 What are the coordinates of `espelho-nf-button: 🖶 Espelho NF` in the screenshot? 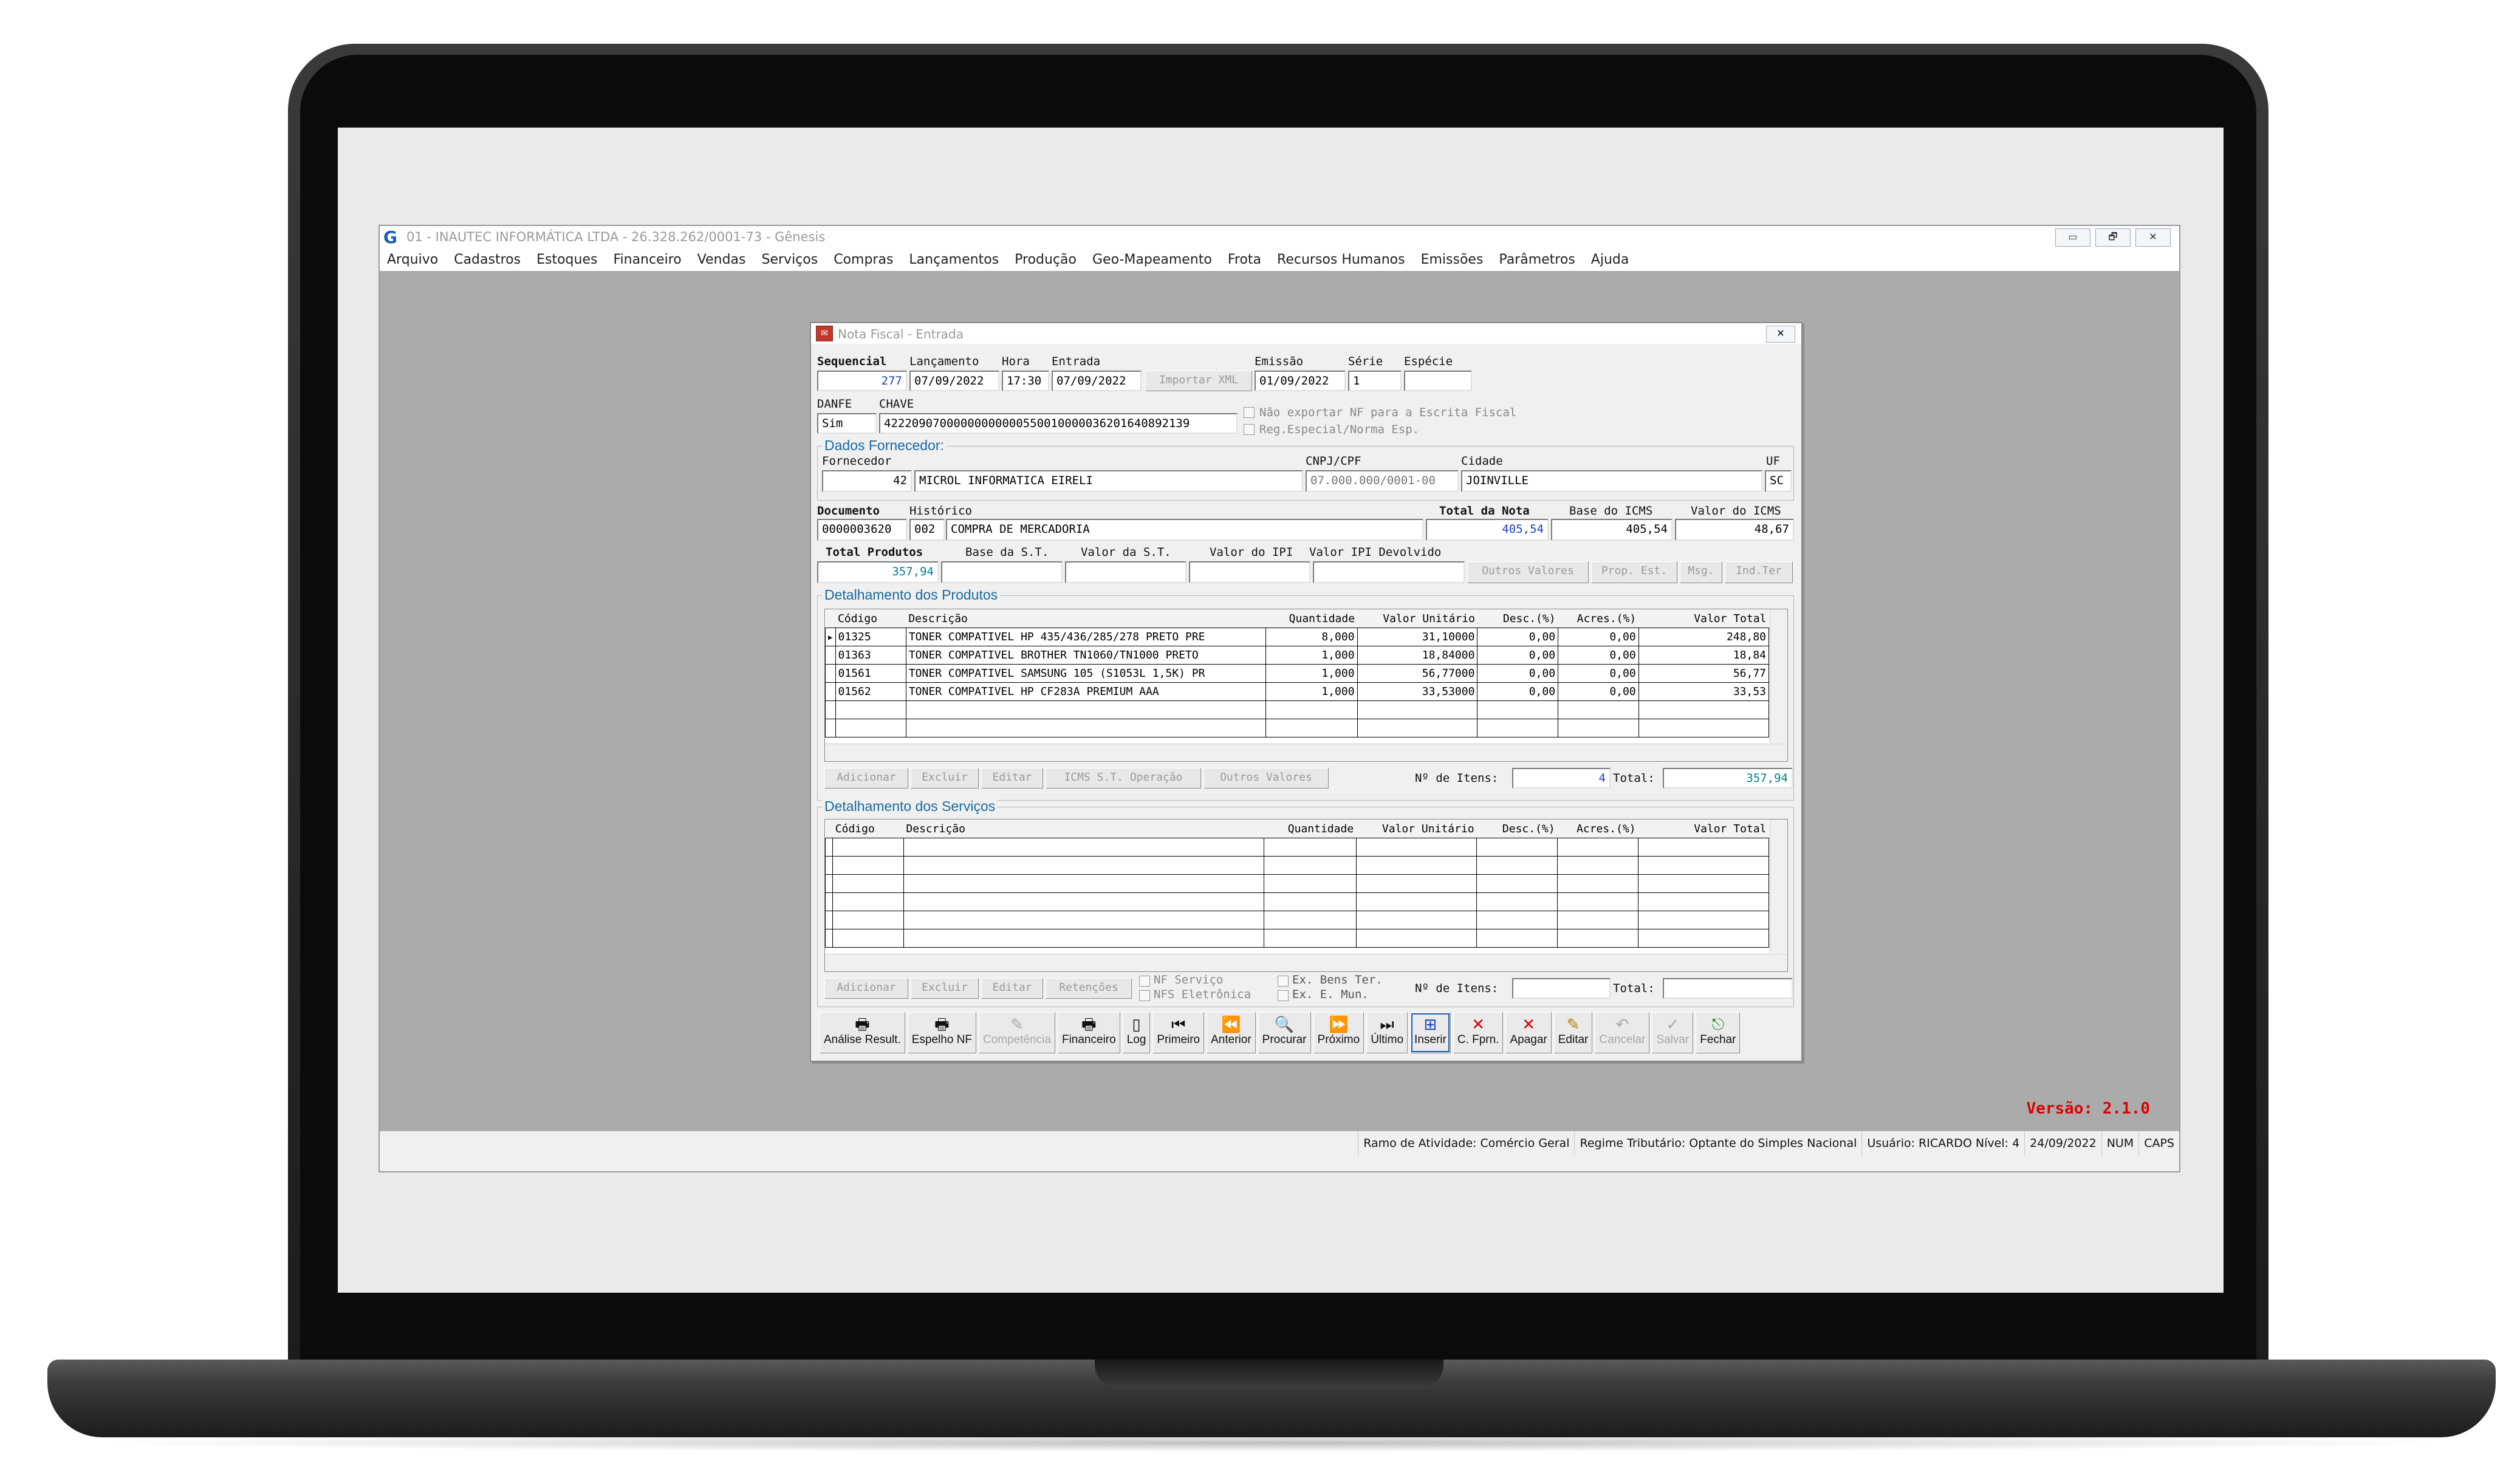 It's located at (942, 1032).